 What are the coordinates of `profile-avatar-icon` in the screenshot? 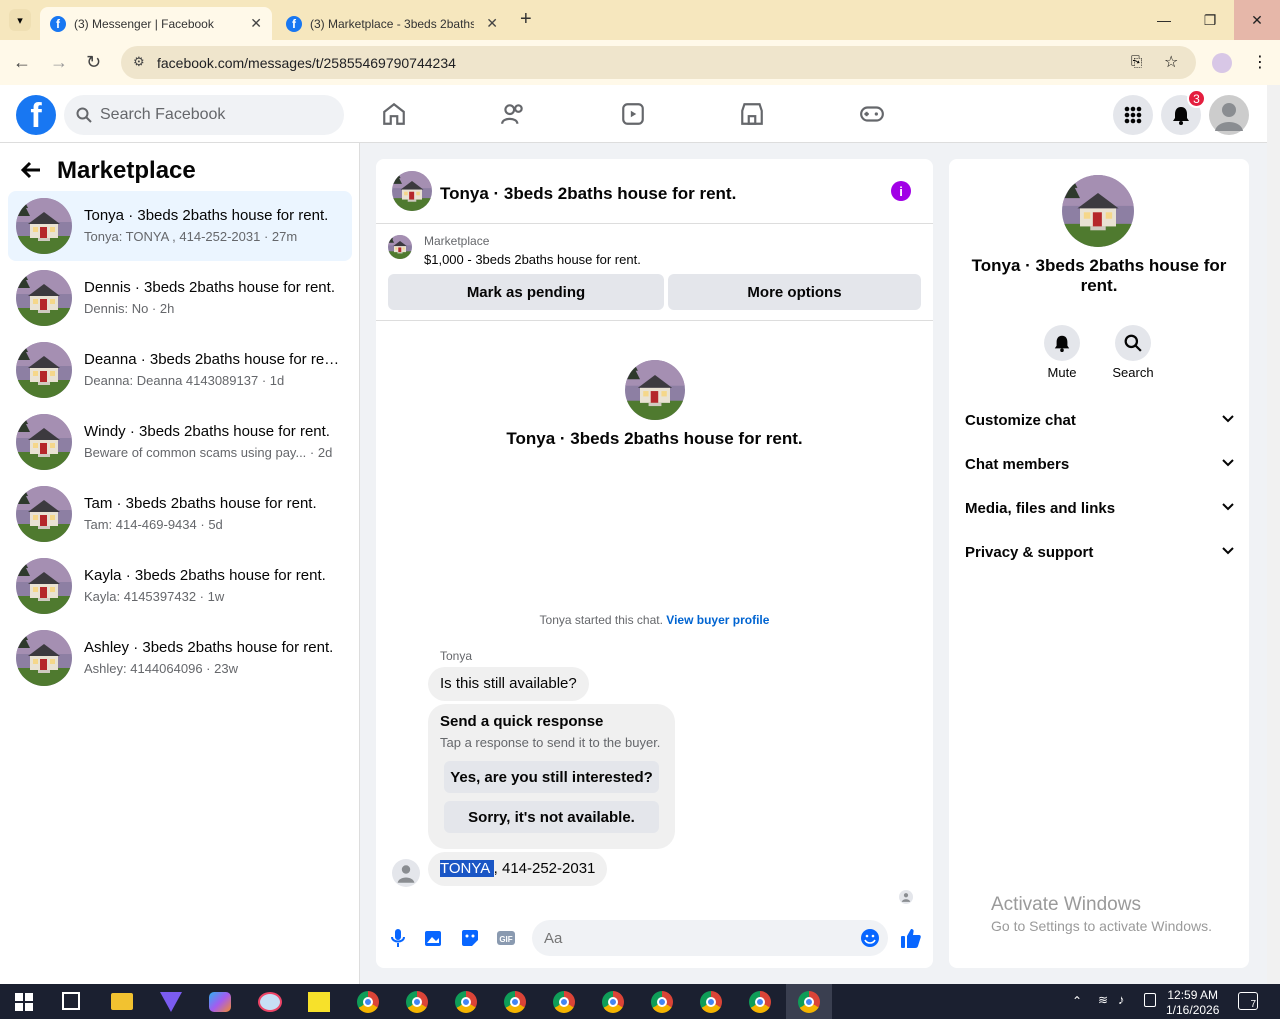 It's located at (1222, 63).